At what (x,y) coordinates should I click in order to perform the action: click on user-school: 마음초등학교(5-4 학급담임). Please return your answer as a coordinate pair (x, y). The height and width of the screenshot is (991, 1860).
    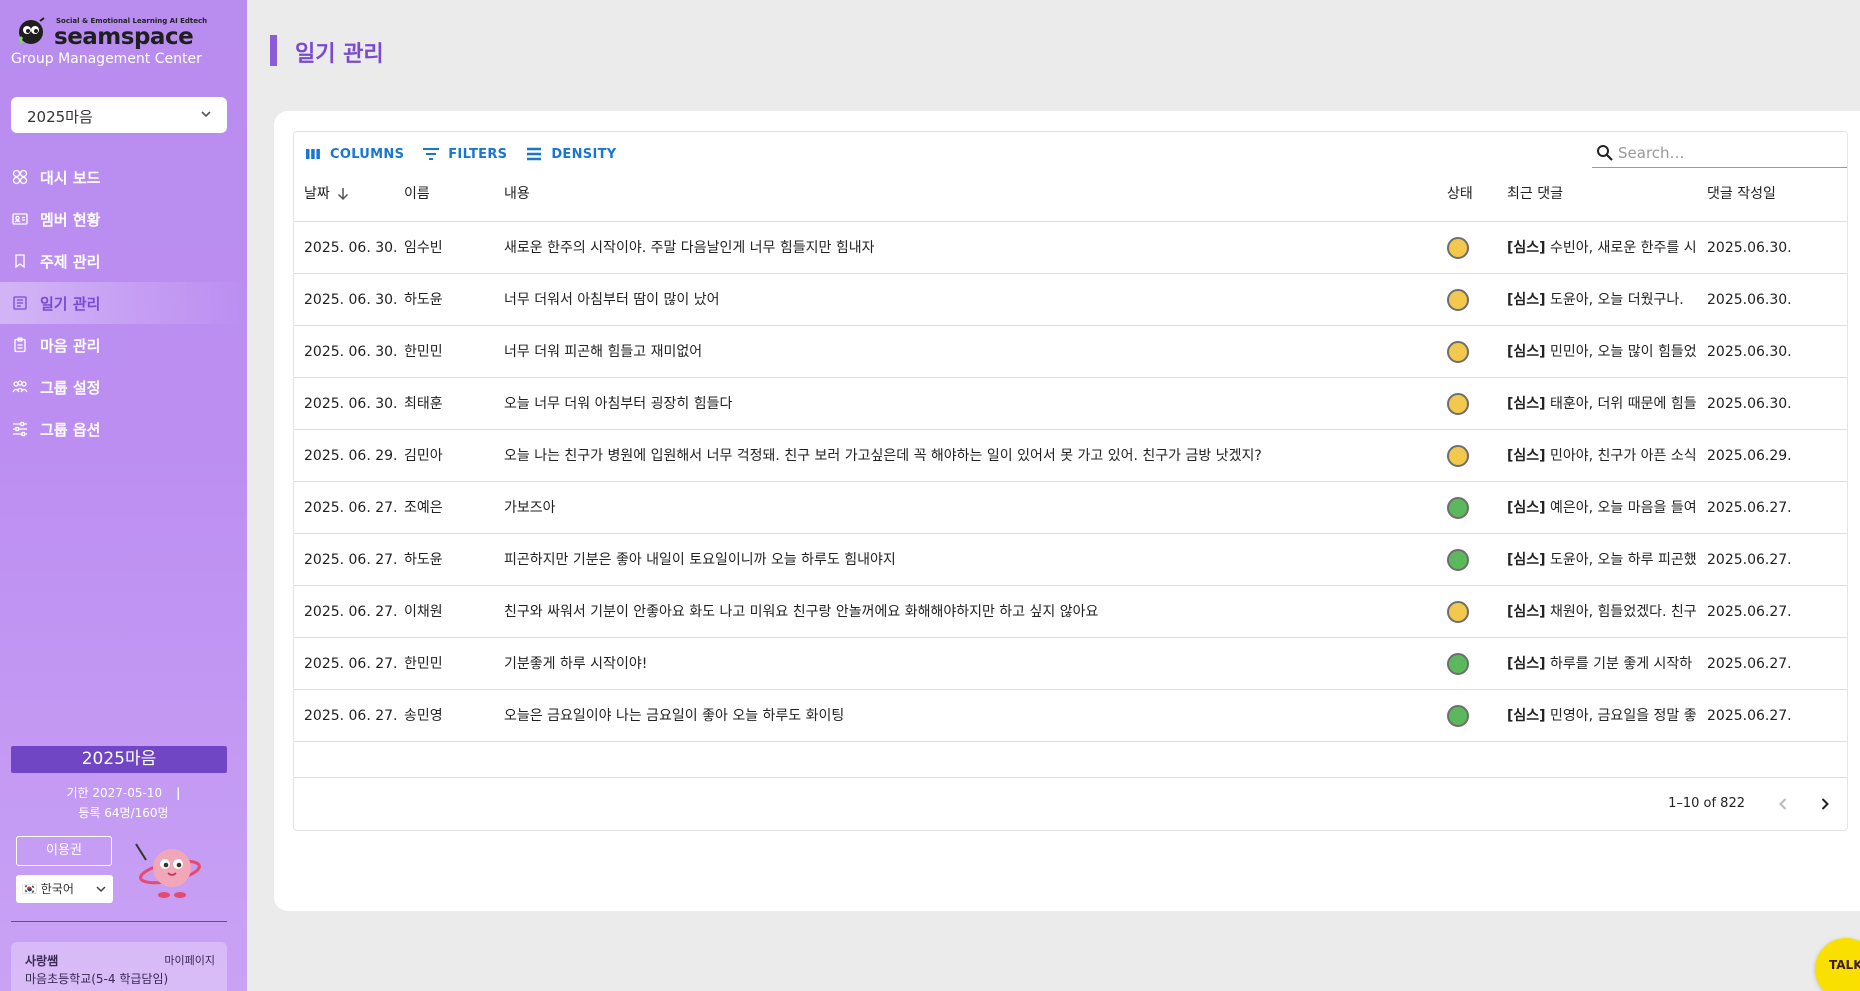
    Looking at the image, I should click on (97, 979).